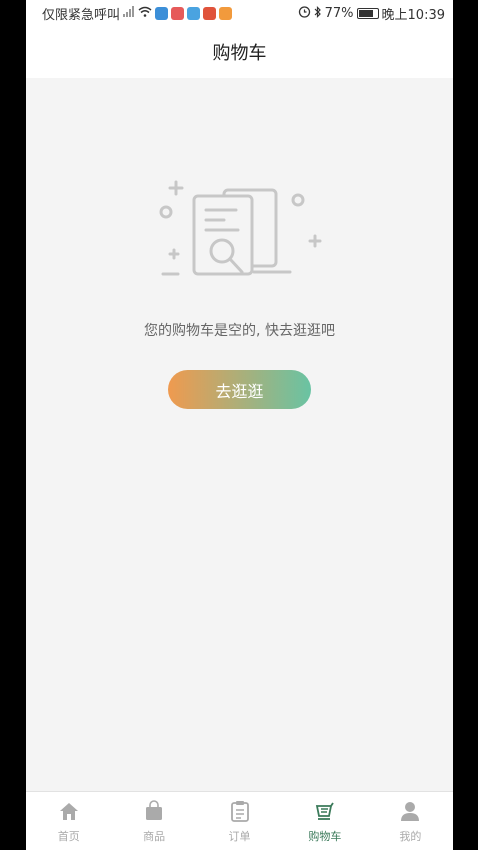 This screenshot has width=478, height=850. Describe the element at coordinates (339, 13) in the screenshot. I see `battery-percent: 77%` at that location.